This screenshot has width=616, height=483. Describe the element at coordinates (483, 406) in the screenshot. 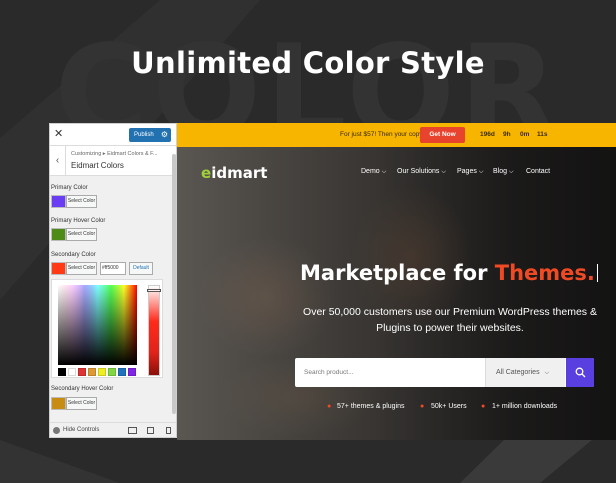

I see `downloads-icon: ●` at that location.